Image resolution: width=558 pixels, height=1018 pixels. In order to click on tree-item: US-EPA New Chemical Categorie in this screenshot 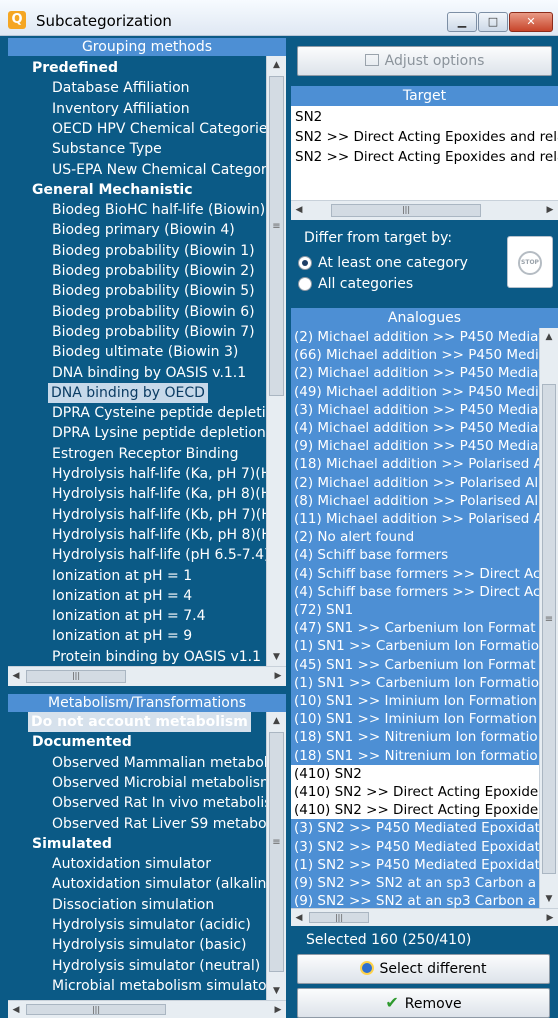, I will do `click(159, 170)`.